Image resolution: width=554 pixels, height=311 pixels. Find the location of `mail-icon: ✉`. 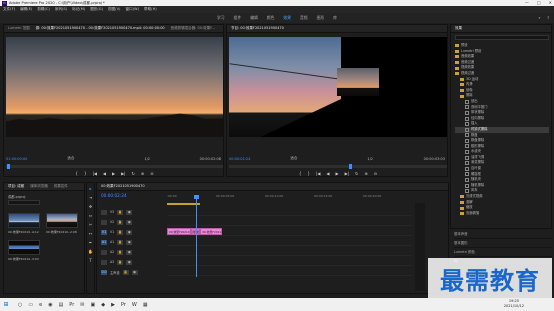

mail-icon: ✉ is located at coordinates (82, 305).